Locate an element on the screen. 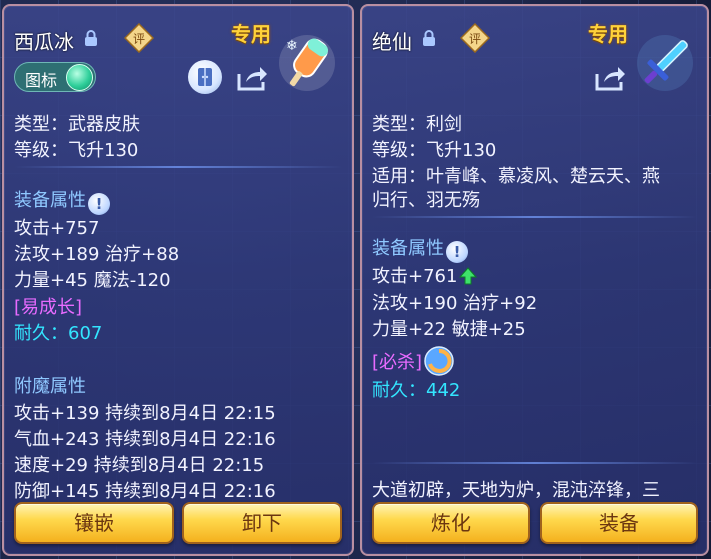 This screenshot has height=559, width=711. sword-item-icon is located at coordinates (665, 63).